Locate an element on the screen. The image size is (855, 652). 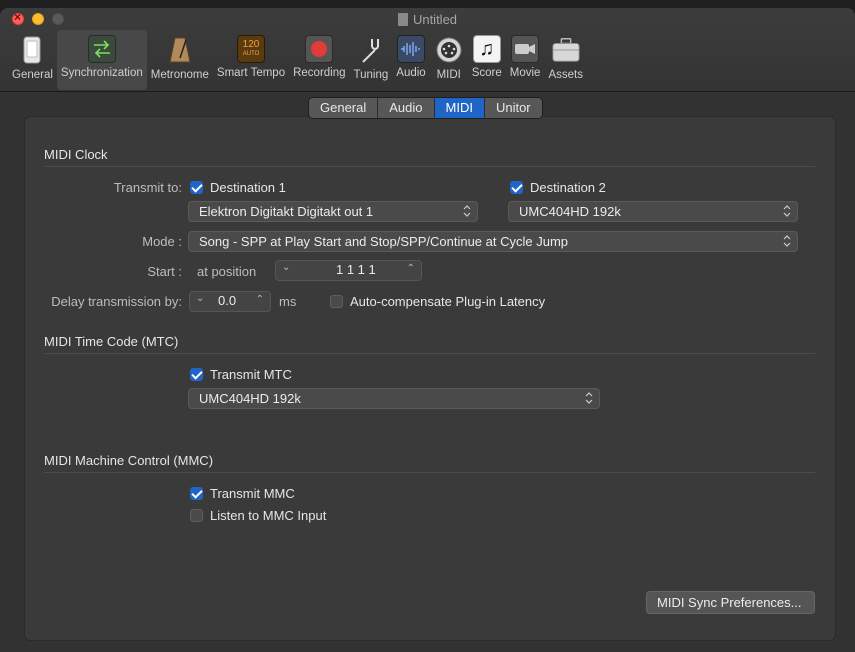
mode-label: Mode : is located at coordinates (162, 241).